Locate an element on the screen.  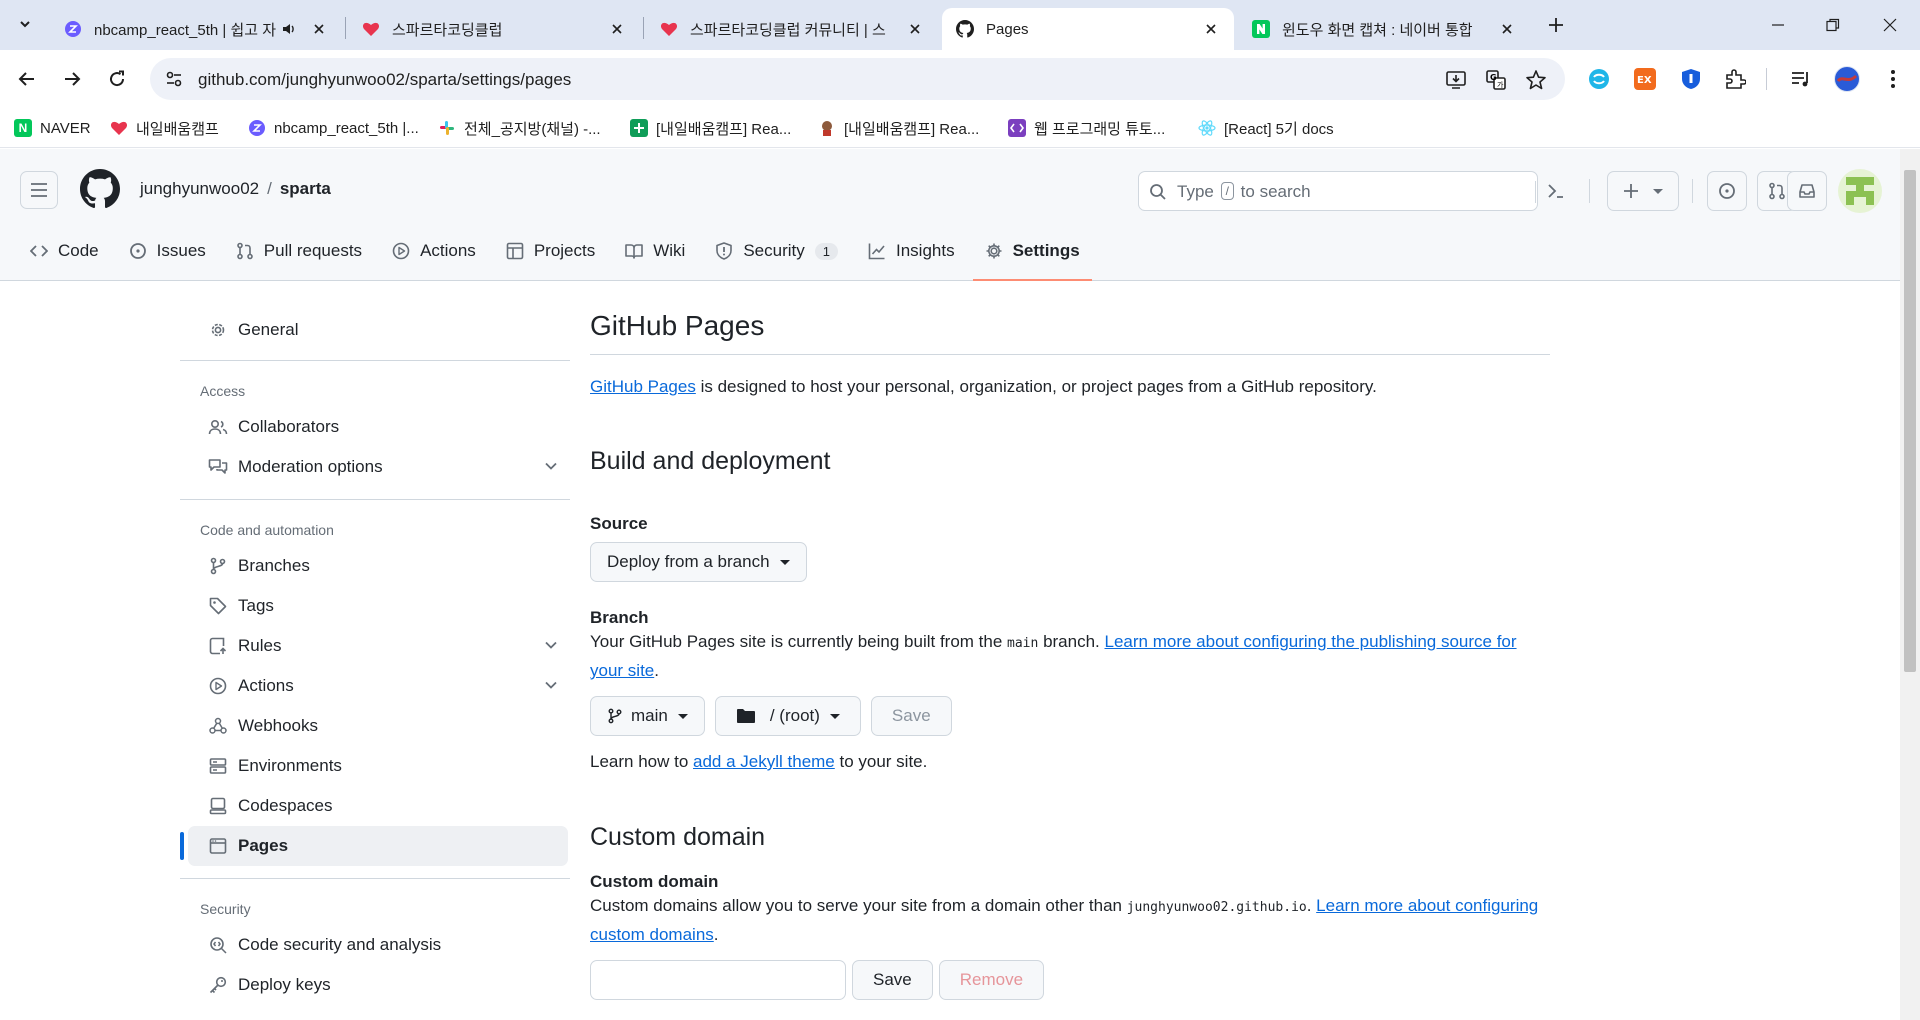
graph-icon is located at coordinates (877, 251).